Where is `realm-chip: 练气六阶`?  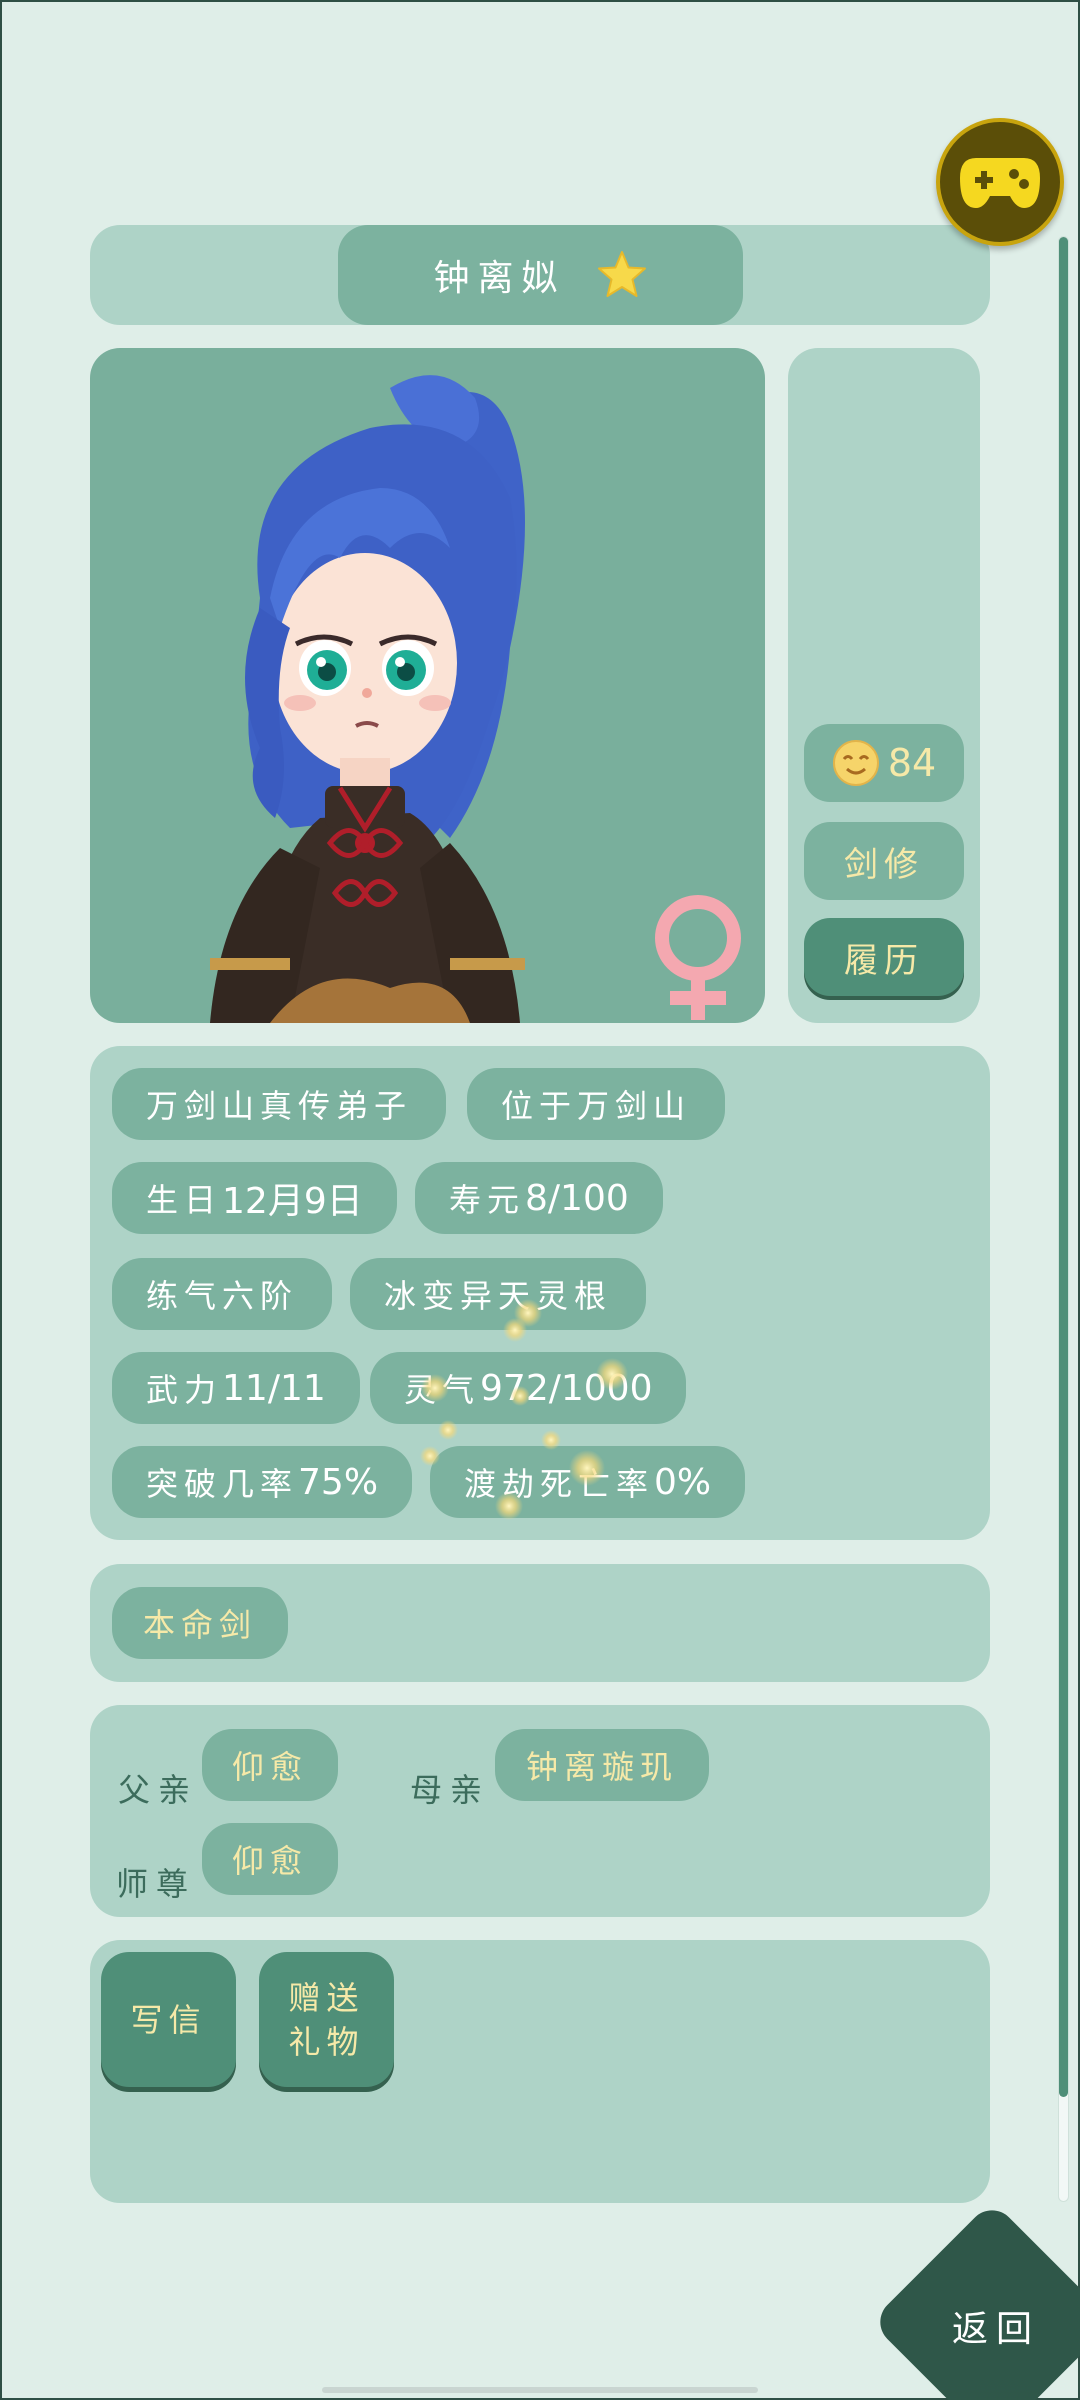
realm-chip: 练气六阶 is located at coordinates (222, 1294).